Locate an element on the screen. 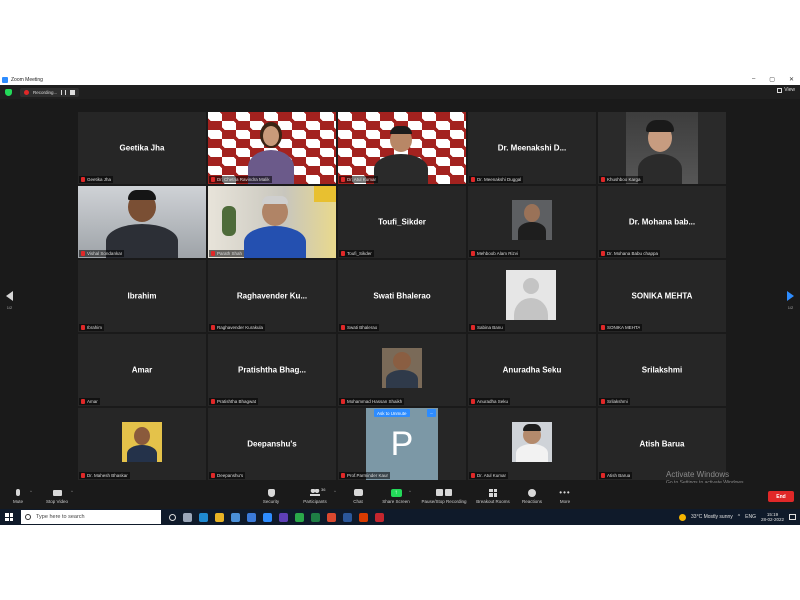  breakout-rooms-label: Breakout Rooms is located at coordinates (493, 501).